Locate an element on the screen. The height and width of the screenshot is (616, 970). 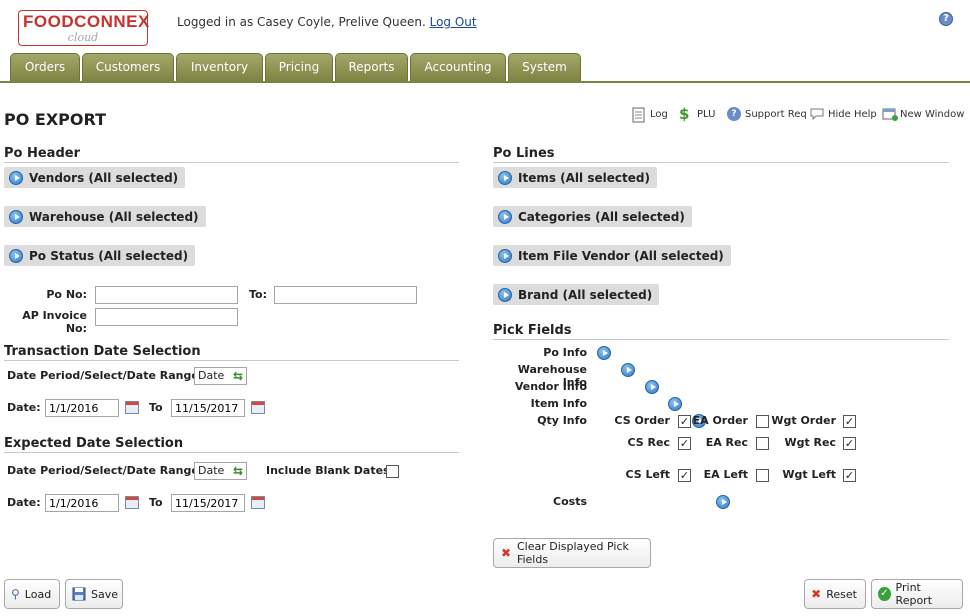
expected-date-label: Date: is located at coordinates (24, 502).